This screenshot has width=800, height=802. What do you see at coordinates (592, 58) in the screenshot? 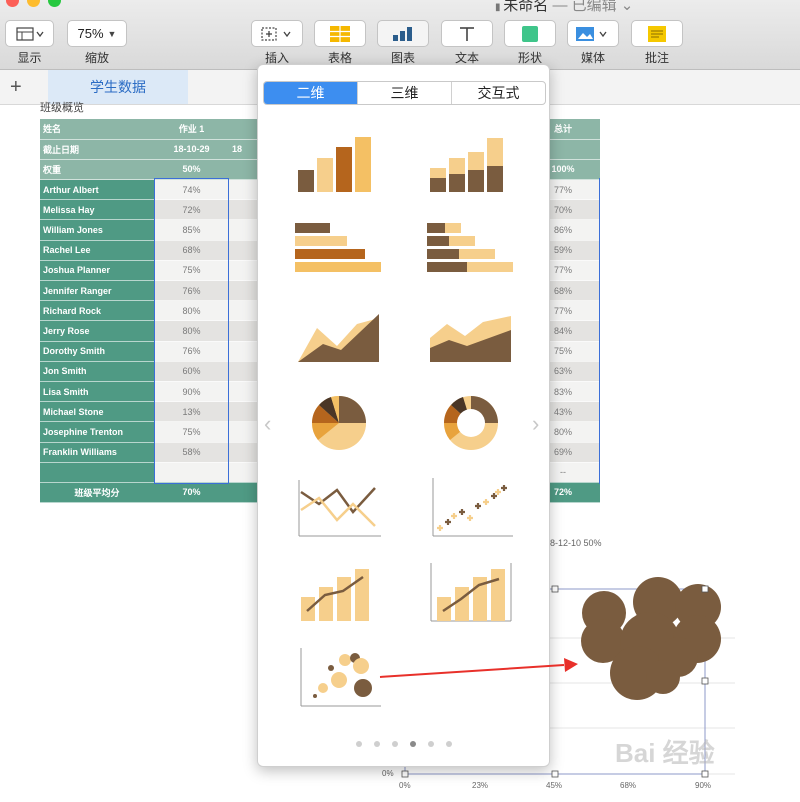
I see `media-label: 媒体` at bounding box center [592, 58].